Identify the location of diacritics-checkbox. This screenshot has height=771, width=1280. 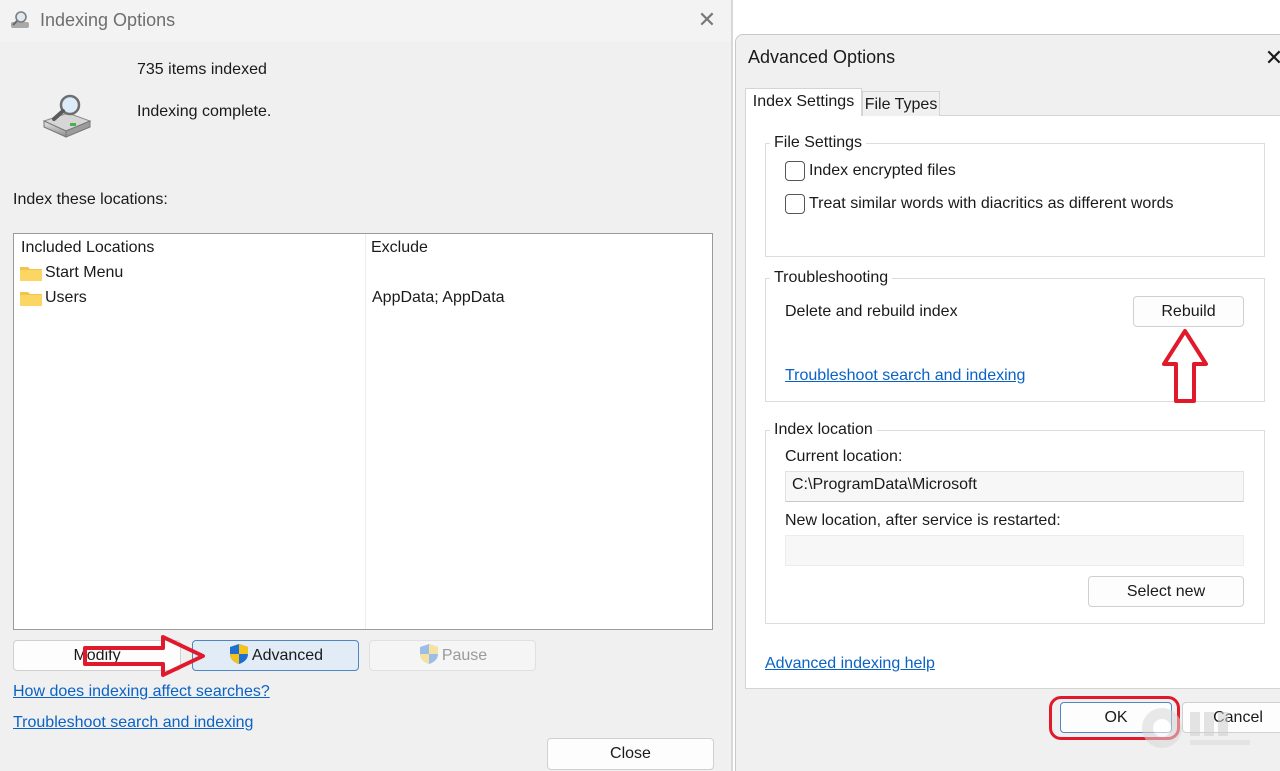
(795, 204).